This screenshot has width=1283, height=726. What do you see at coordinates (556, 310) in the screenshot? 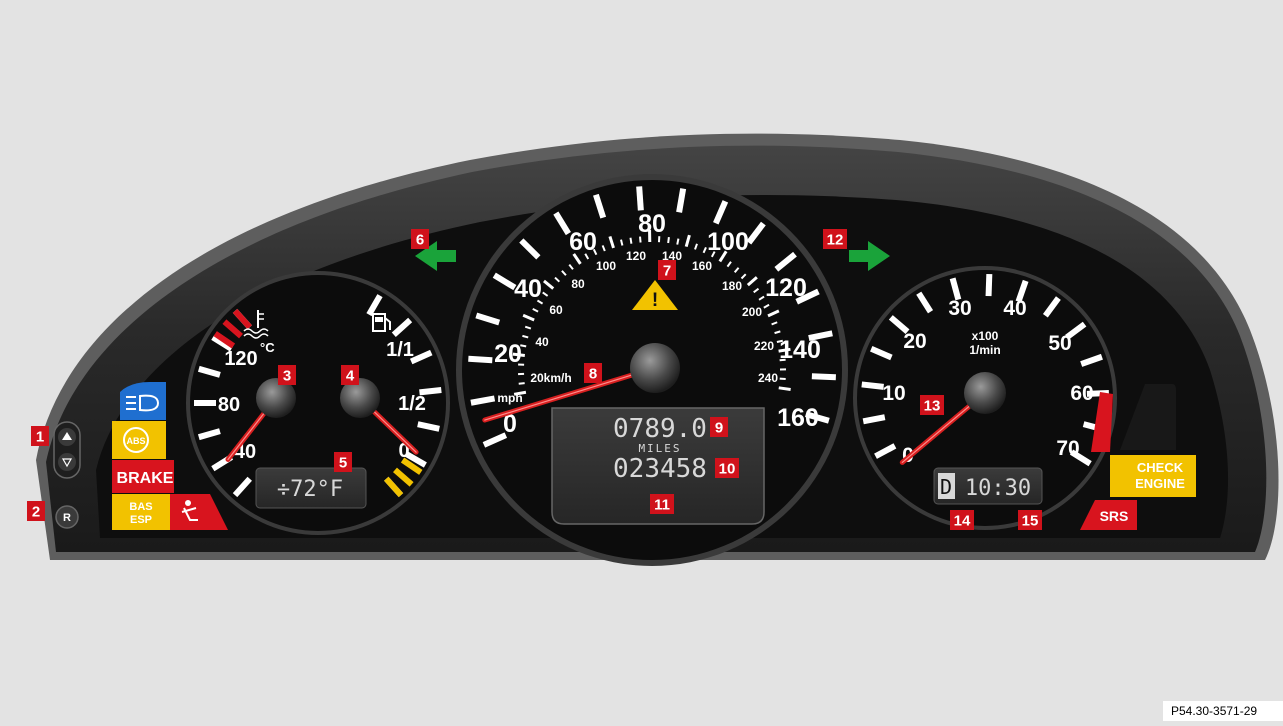
I see `kmh-label: 60` at bounding box center [556, 310].